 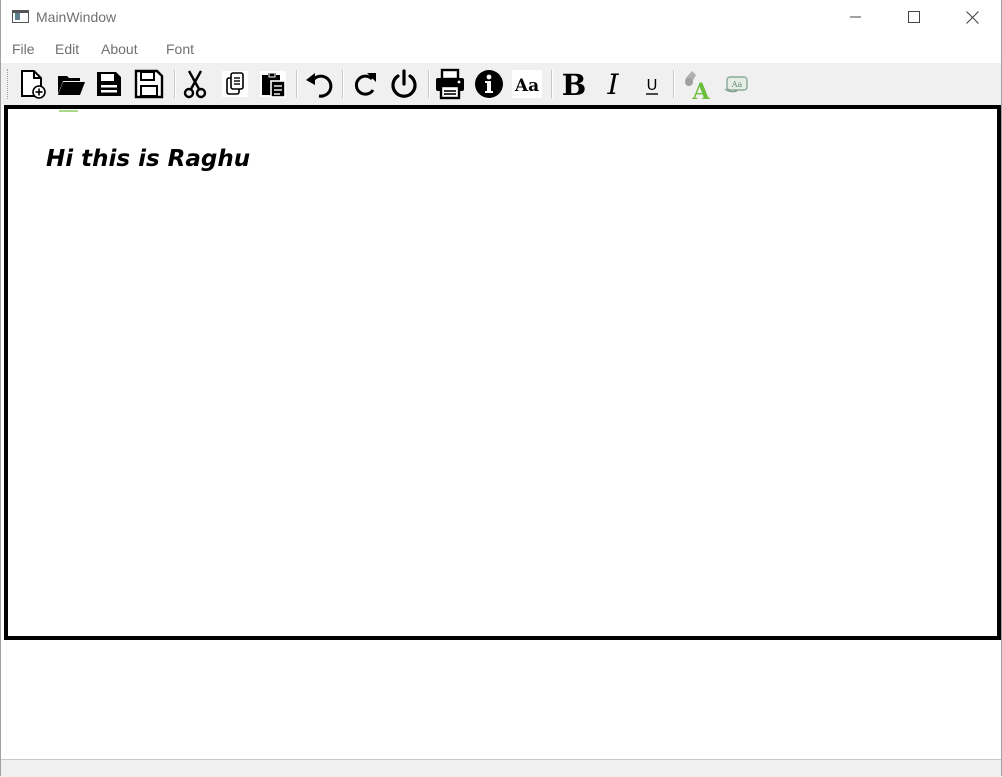 I want to click on minimize-button, so click(x=856, y=17).